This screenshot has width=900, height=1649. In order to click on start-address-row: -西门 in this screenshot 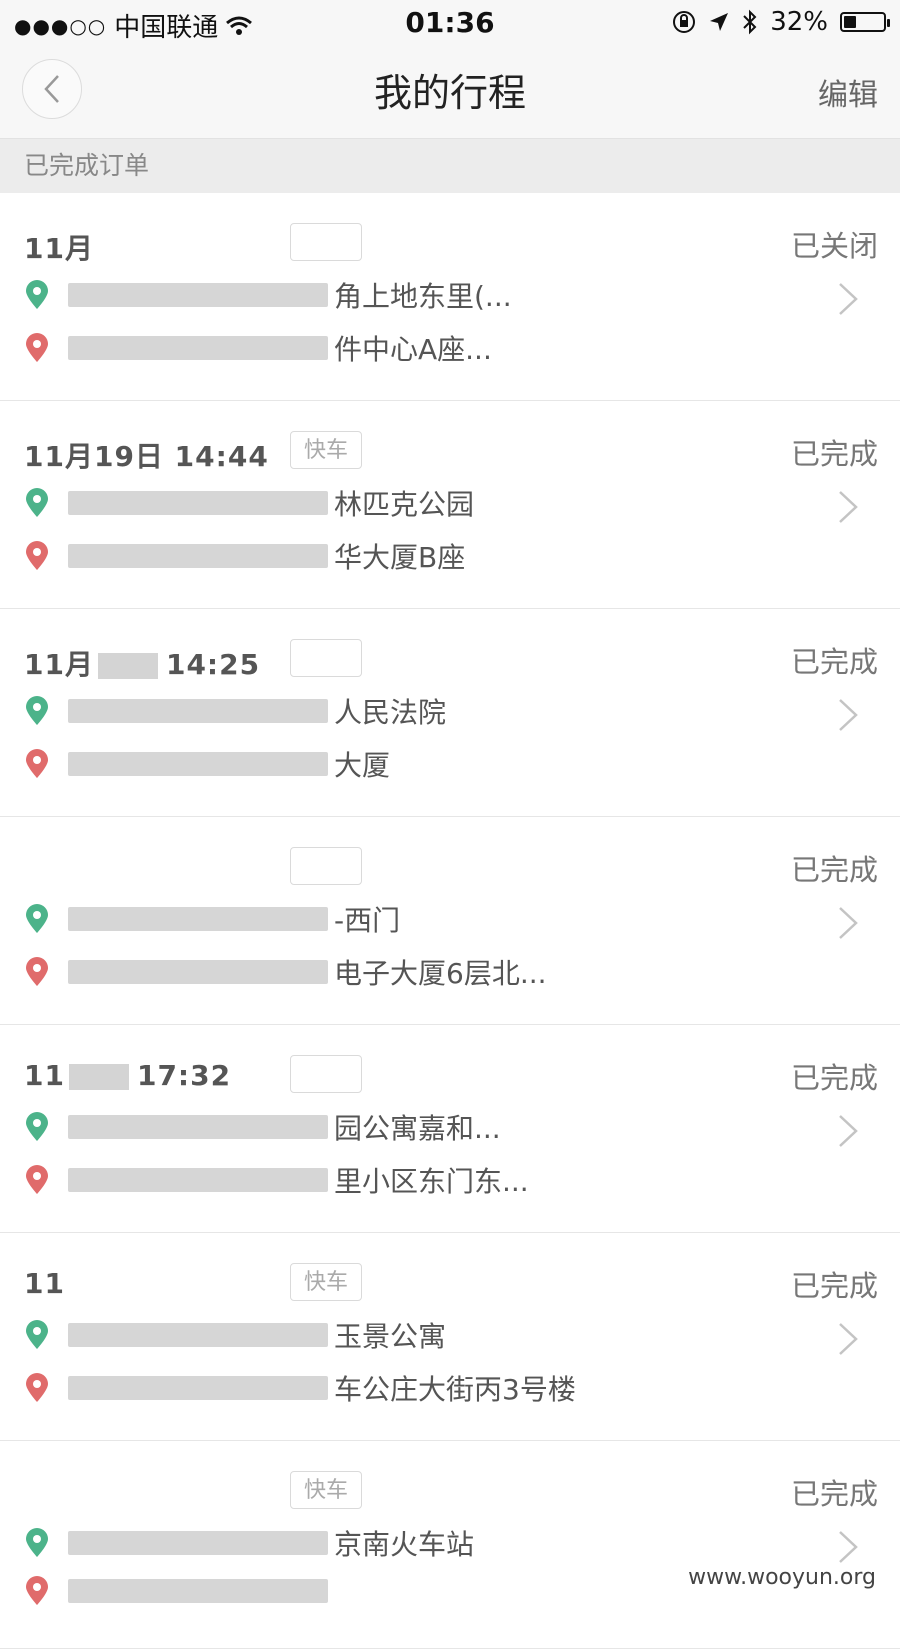, I will do `click(212, 919)`.